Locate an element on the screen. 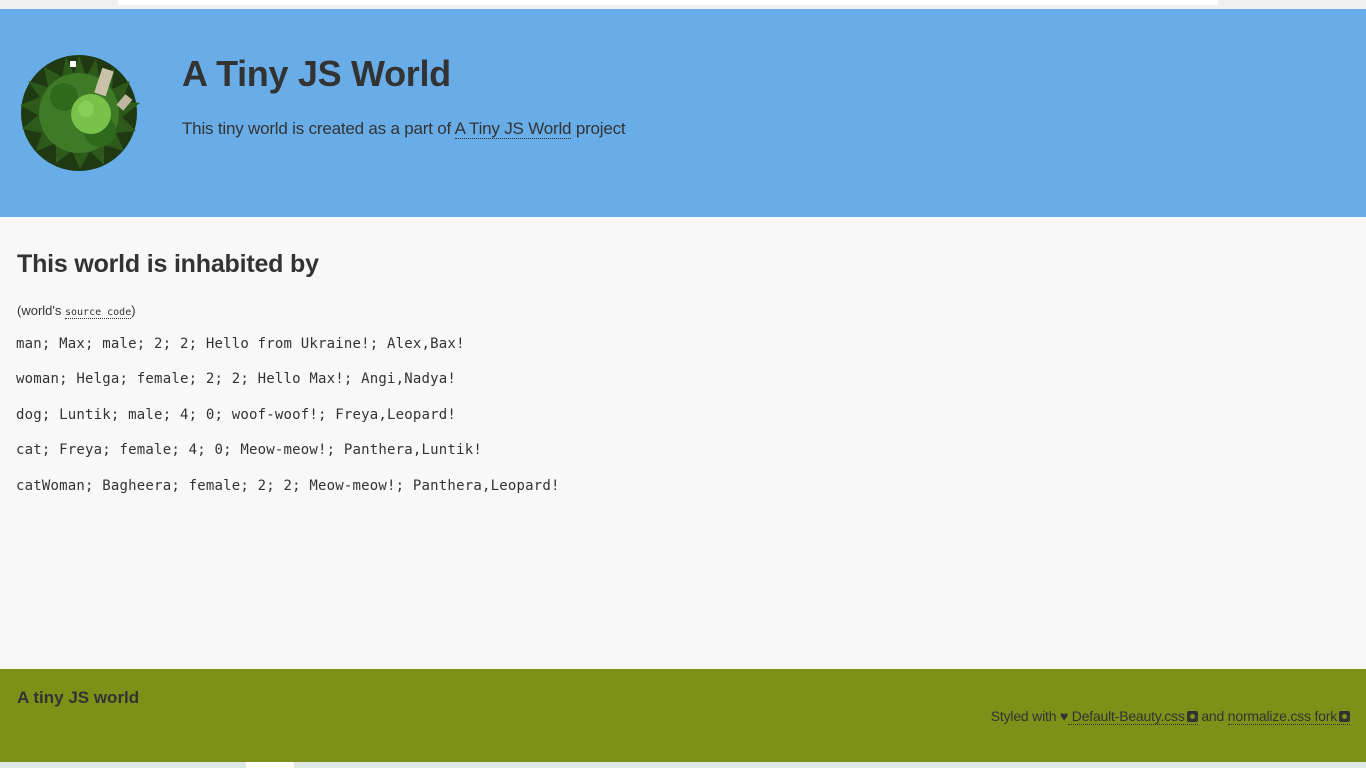 Image resolution: width=1366 pixels, height=768 pixels. browser-bottom-strip is located at coordinates (683, 765).